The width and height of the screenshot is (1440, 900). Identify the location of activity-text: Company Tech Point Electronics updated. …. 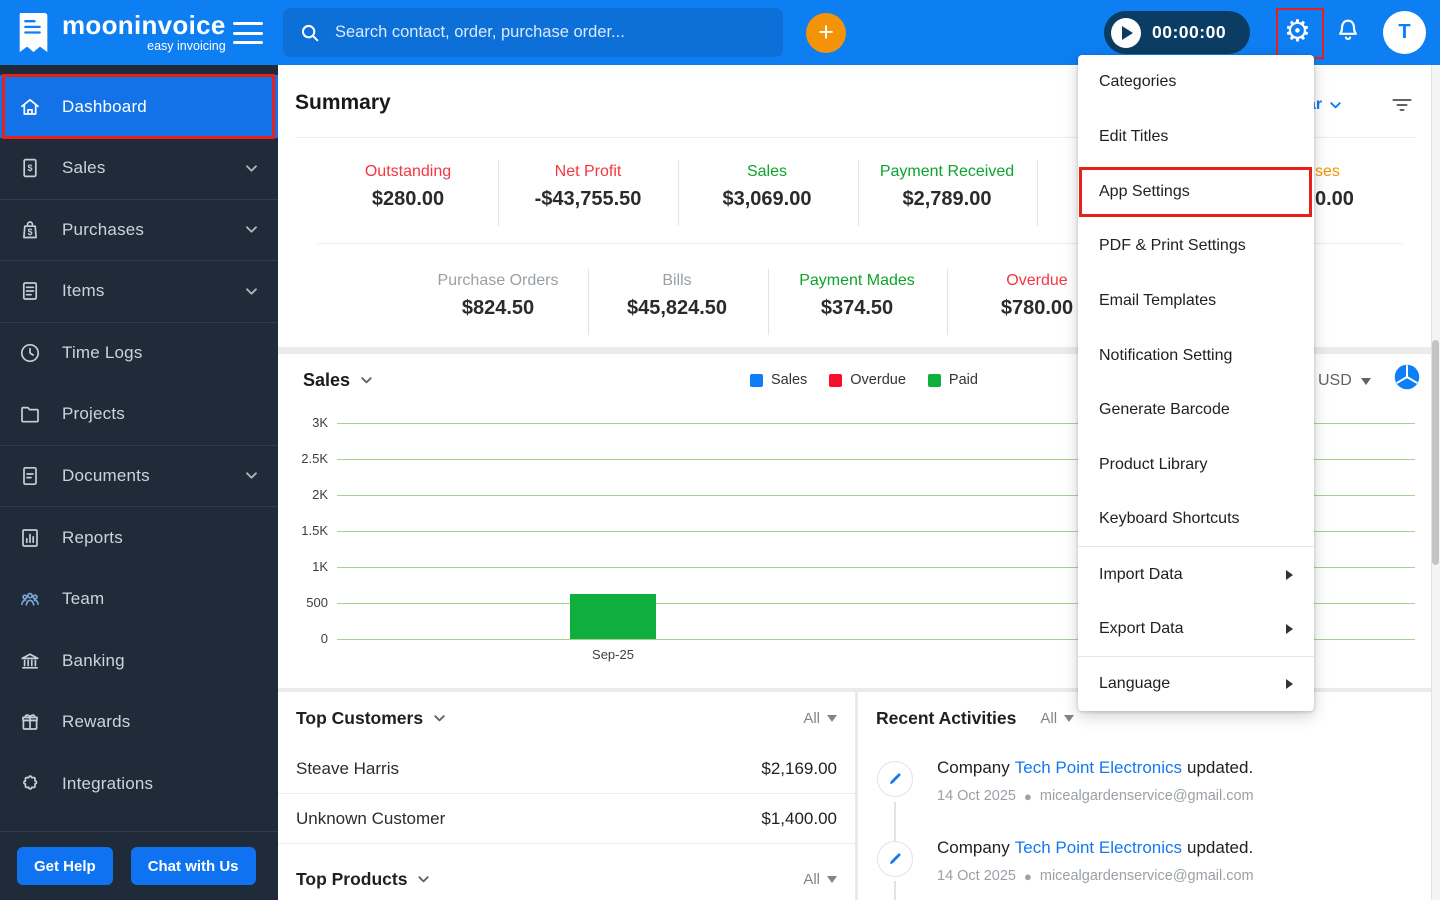
(1095, 861).